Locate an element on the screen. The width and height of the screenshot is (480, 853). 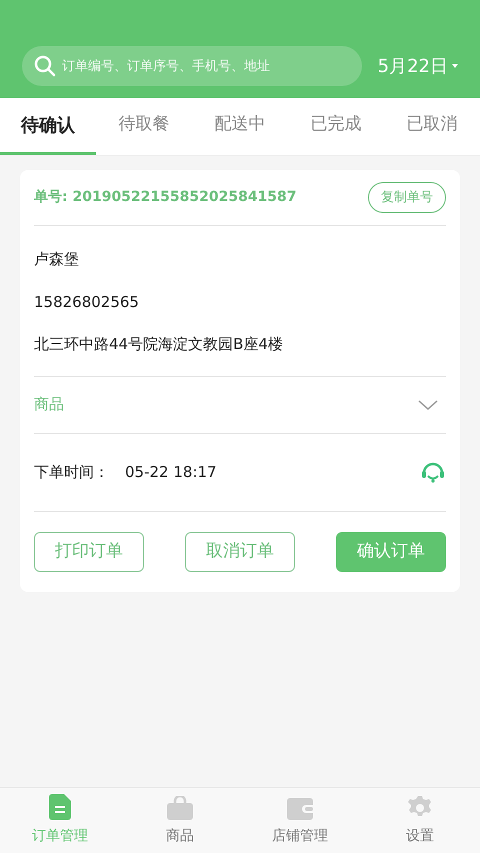
document-icon is located at coordinates (60, 807).